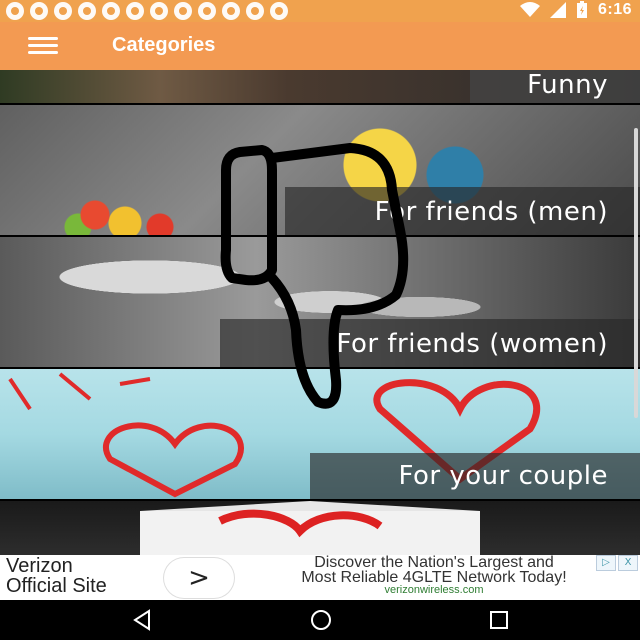  What do you see at coordinates (434, 562) in the screenshot?
I see `ad-headline-line1: Discover the Nation's Largest and` at bounding box center [434, 562].